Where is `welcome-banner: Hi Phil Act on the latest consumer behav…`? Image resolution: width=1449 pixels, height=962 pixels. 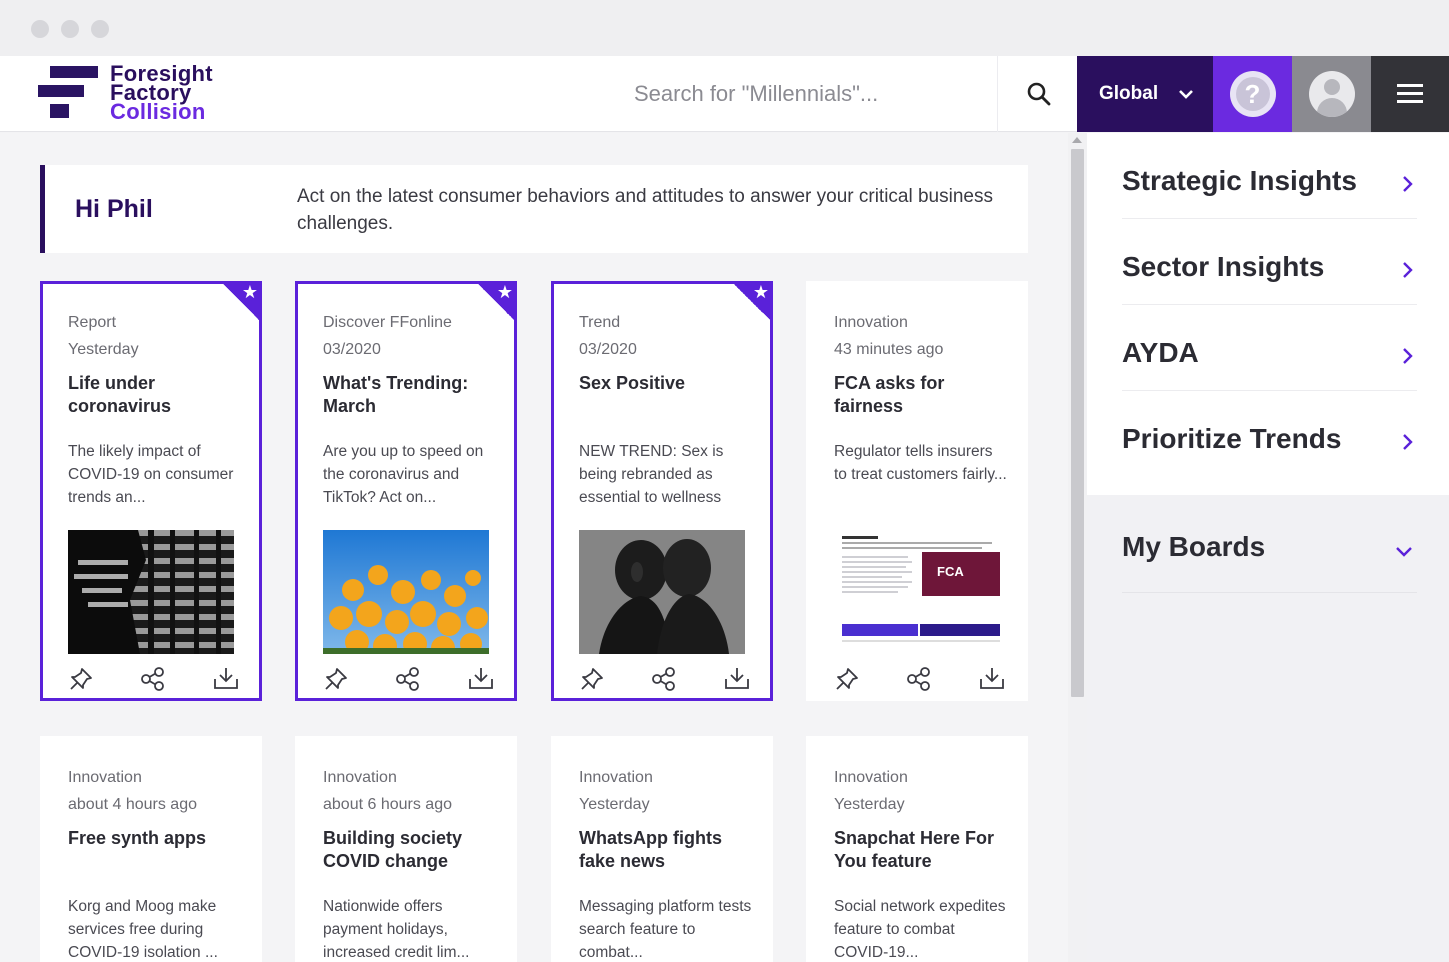
welcome-banner: Hi Phil Act on the latest consumer behav… is located at coordinates (534, 209).